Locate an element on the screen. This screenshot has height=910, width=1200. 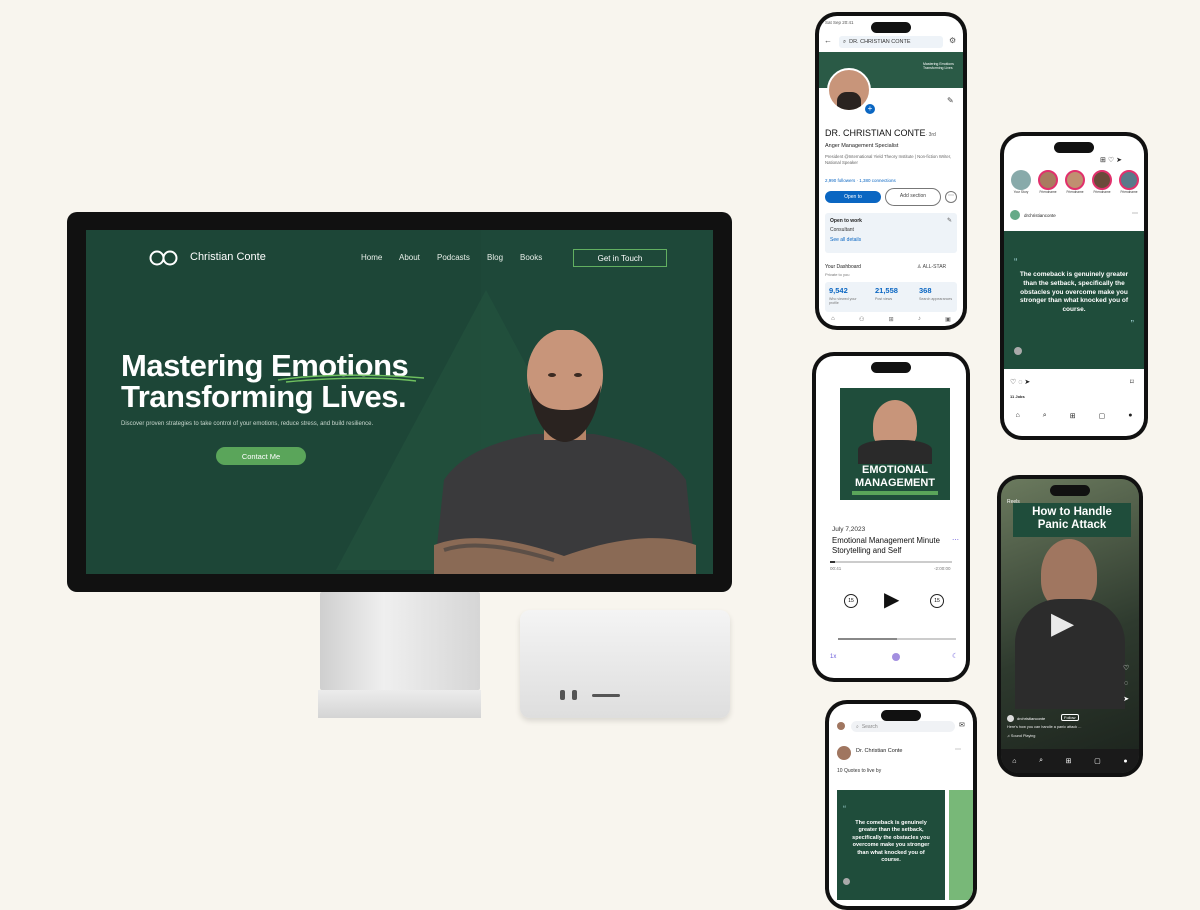
bottom-nav: ⌂ ⚇ ⊞ ♪ ▣ is located at coordinates (891, 321).